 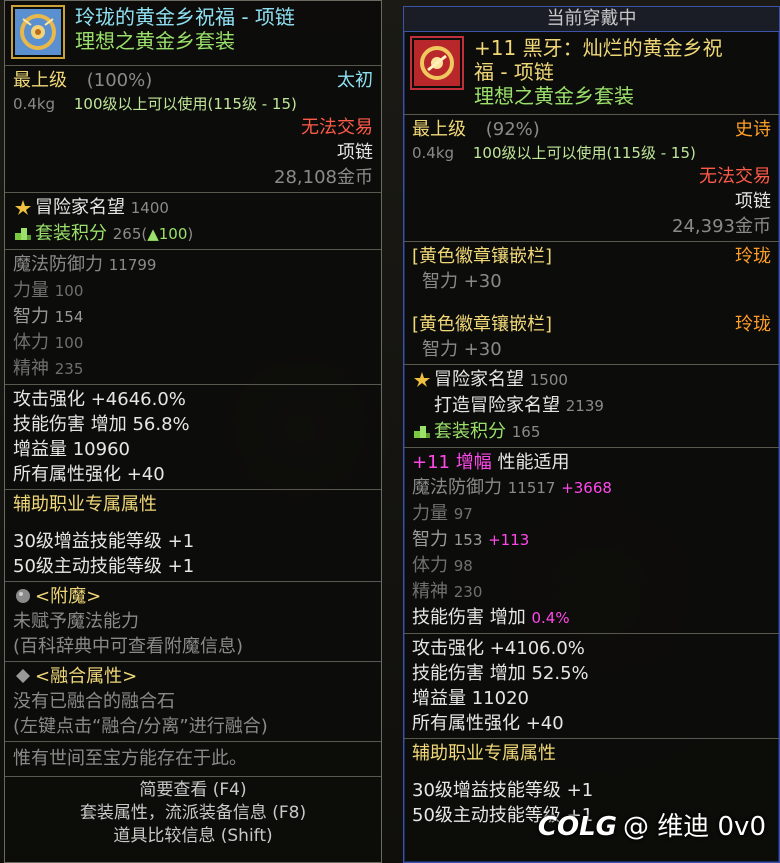 What do you see at coordinates (591, 72) in the screenshot?
I see `item-header: +11 黑牙：灿烂的黄金乡祝 福 - 项链 理想之黄金乡套装` at bounding box center [591, 72].